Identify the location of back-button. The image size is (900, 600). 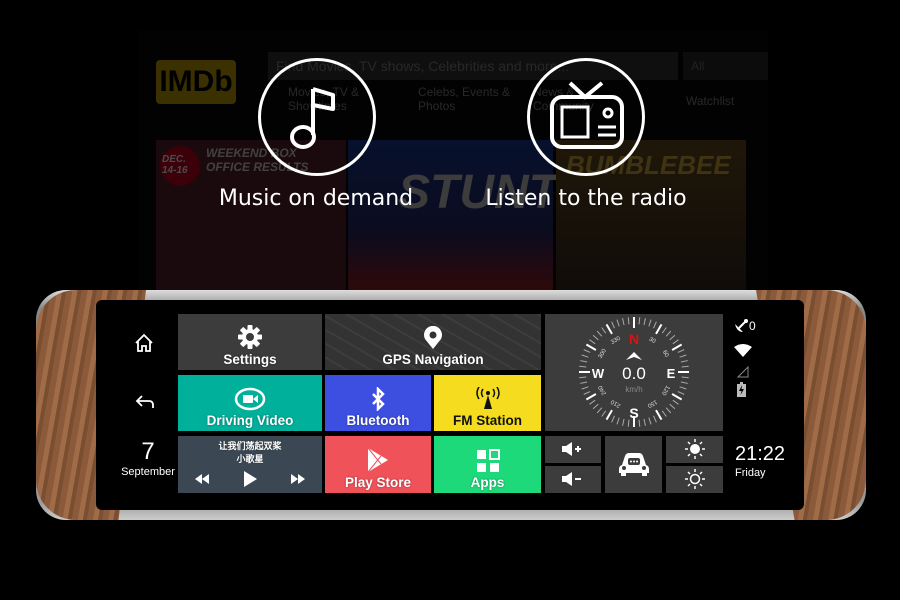
(145, 404).